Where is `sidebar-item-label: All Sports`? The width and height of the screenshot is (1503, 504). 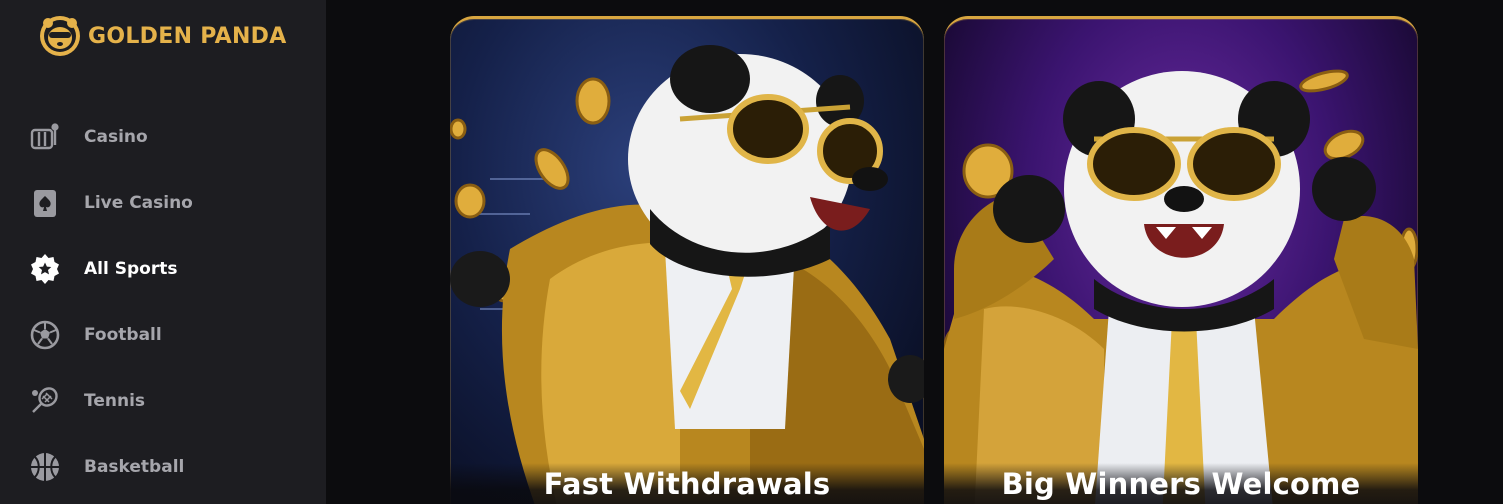
sidebar-item-label: All Sports is located at coordinates (131, 269).